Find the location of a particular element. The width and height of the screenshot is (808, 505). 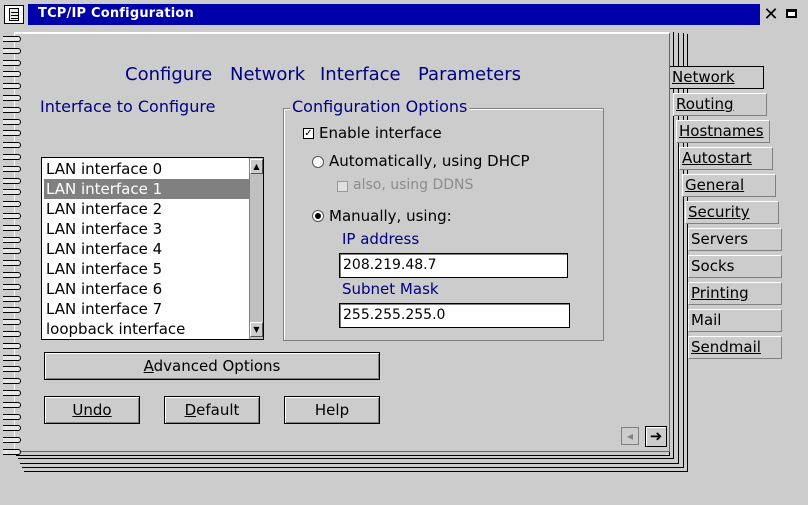

undo-label: Undo is located at coordinates (92, 410).